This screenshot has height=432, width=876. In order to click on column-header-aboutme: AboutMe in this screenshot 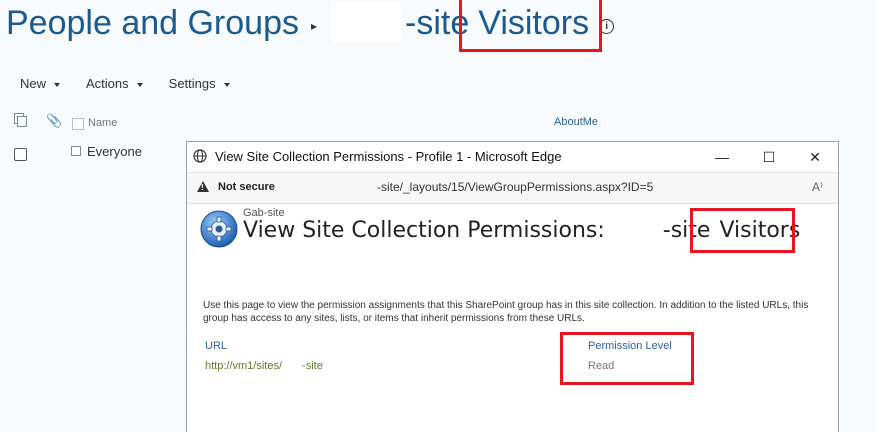, I will do `click(576, 122)`.